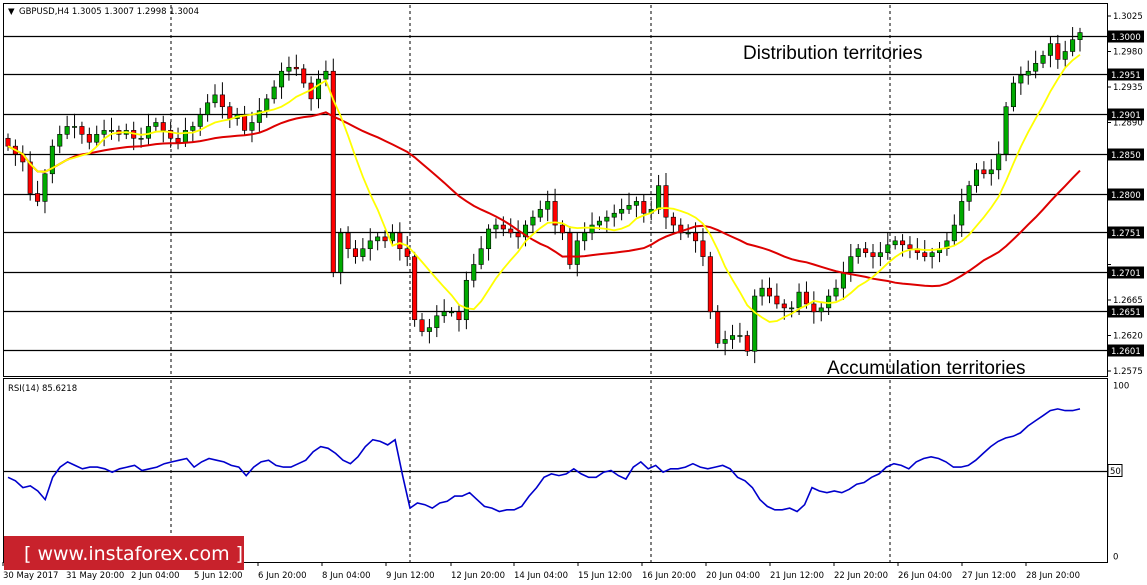  I want to click on time-tick-label: 21 Jun 12:00, so click(797, 576).